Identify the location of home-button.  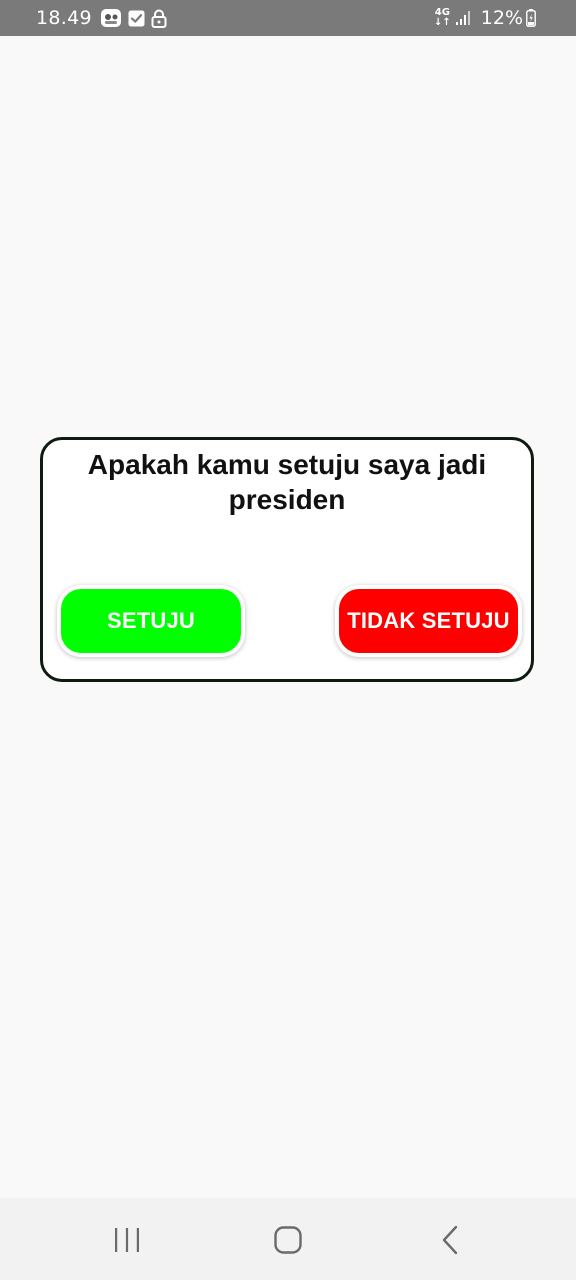
(288, 1240).